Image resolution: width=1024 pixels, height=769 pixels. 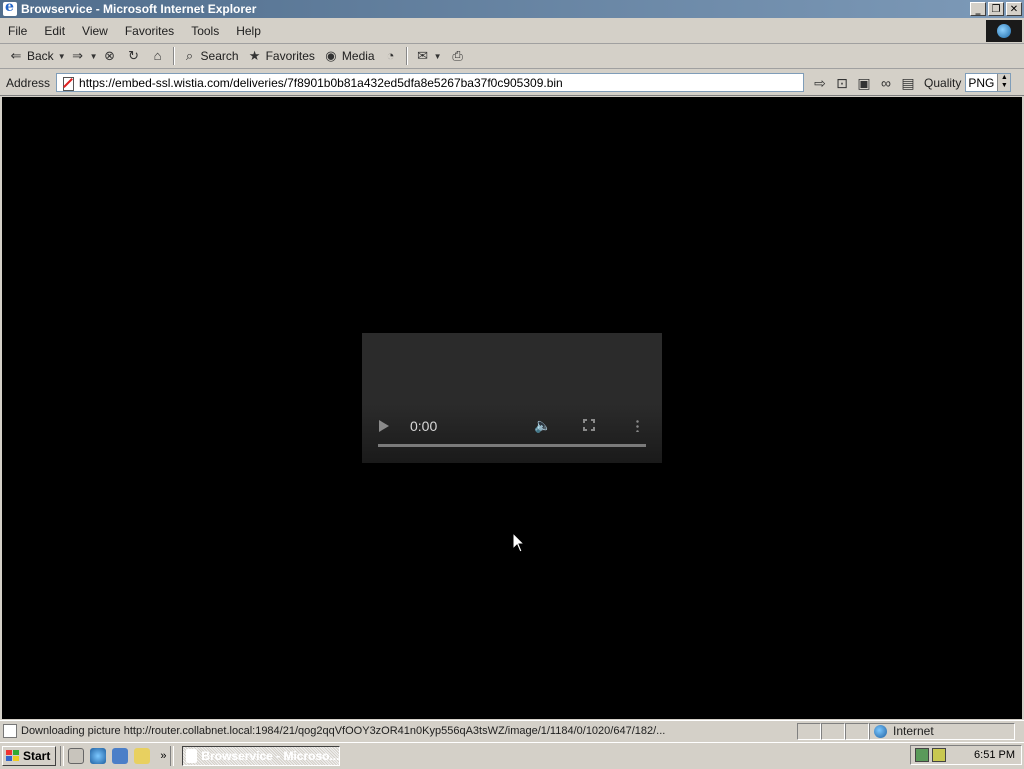 I want to click on video-time: 0:00, so click(x=424, y=426).